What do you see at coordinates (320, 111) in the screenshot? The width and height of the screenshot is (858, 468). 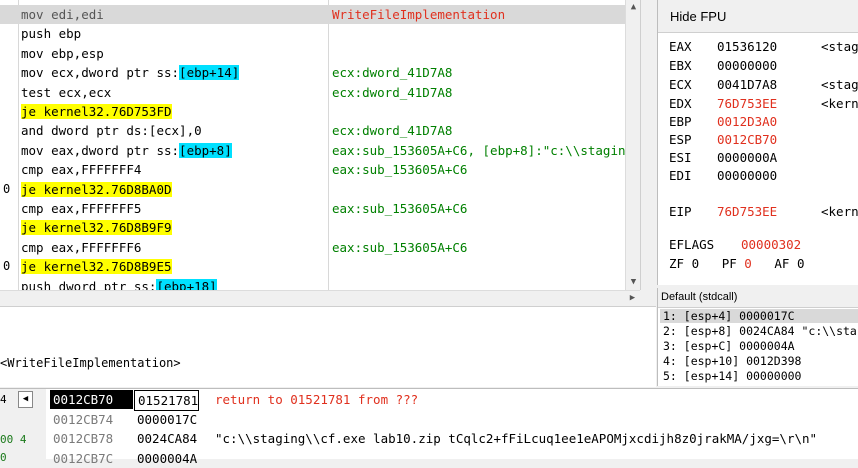 I see `disasm-row: je kernel32.76D753FD` at bounding box center [320, 111].